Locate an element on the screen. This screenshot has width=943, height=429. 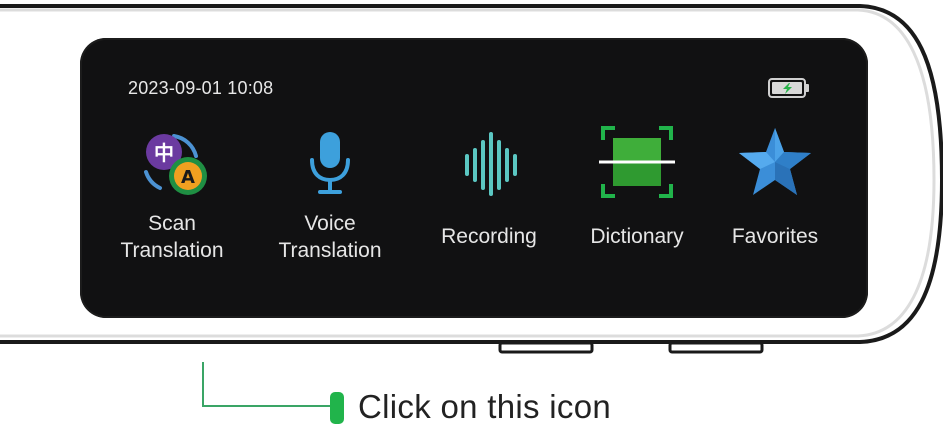
callout-connector is located at coordinates (273, 393).